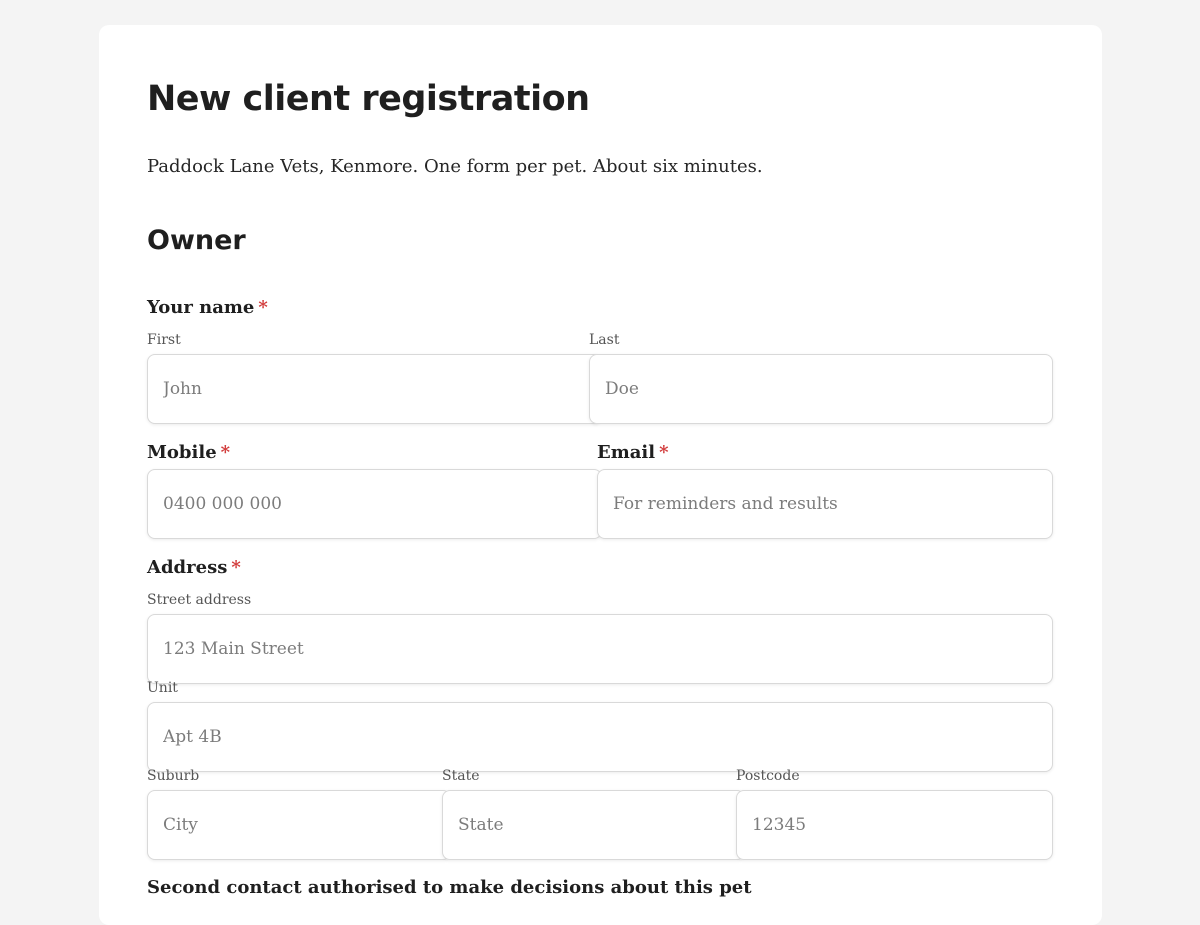  I want to click on last-name-field, so click(821, 389).